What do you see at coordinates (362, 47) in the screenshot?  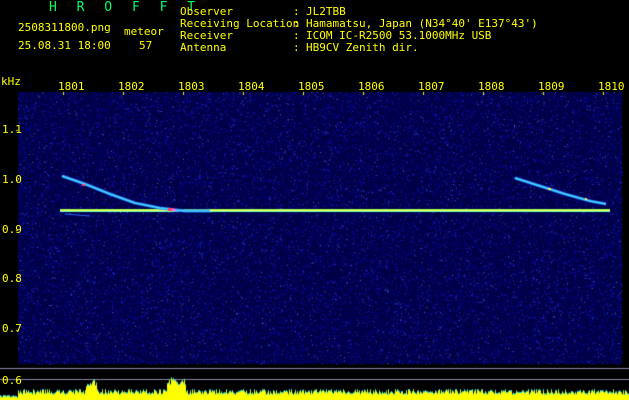 I see `field-value-antenna: HB9CV Zenith dir.` at bounding box center [362, 47].